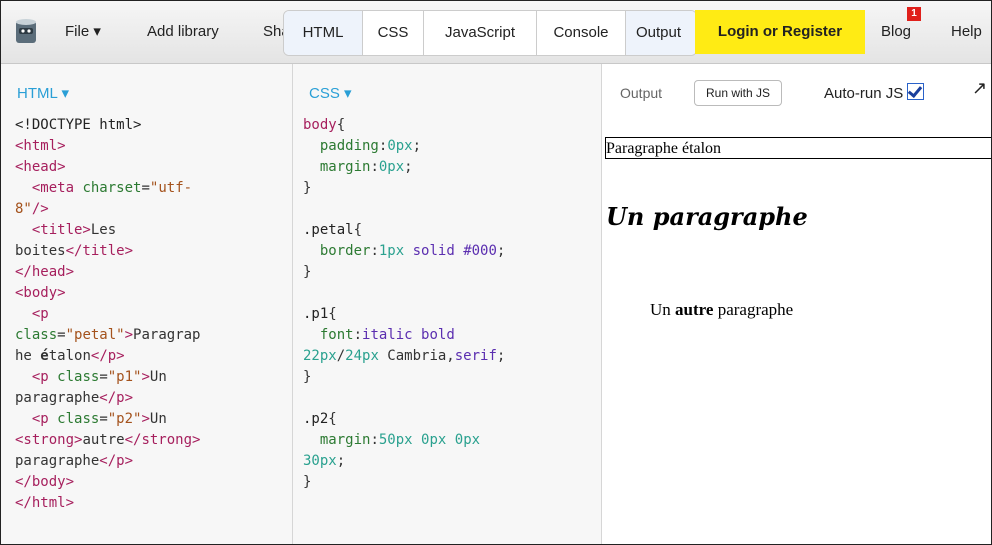 The width and height of the screenshot is (992, 545). What do you see at coordinates (914, 14) in the screenshot?
I see `blog-notification-badge: 1` at bounding box center [914, 14].